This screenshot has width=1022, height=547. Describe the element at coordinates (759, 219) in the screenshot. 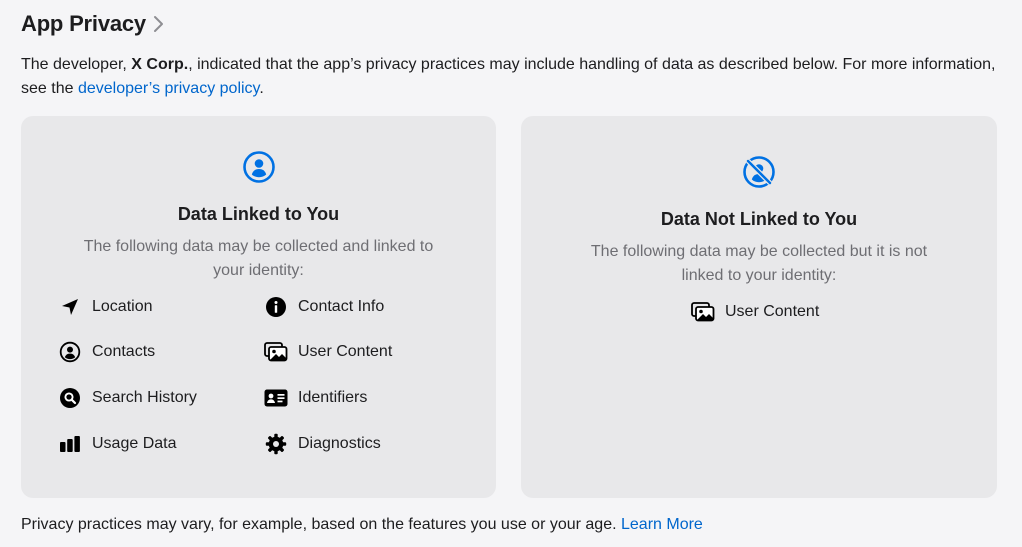

I see `data-not-linked-title: Data Not Linked to You` at that location.